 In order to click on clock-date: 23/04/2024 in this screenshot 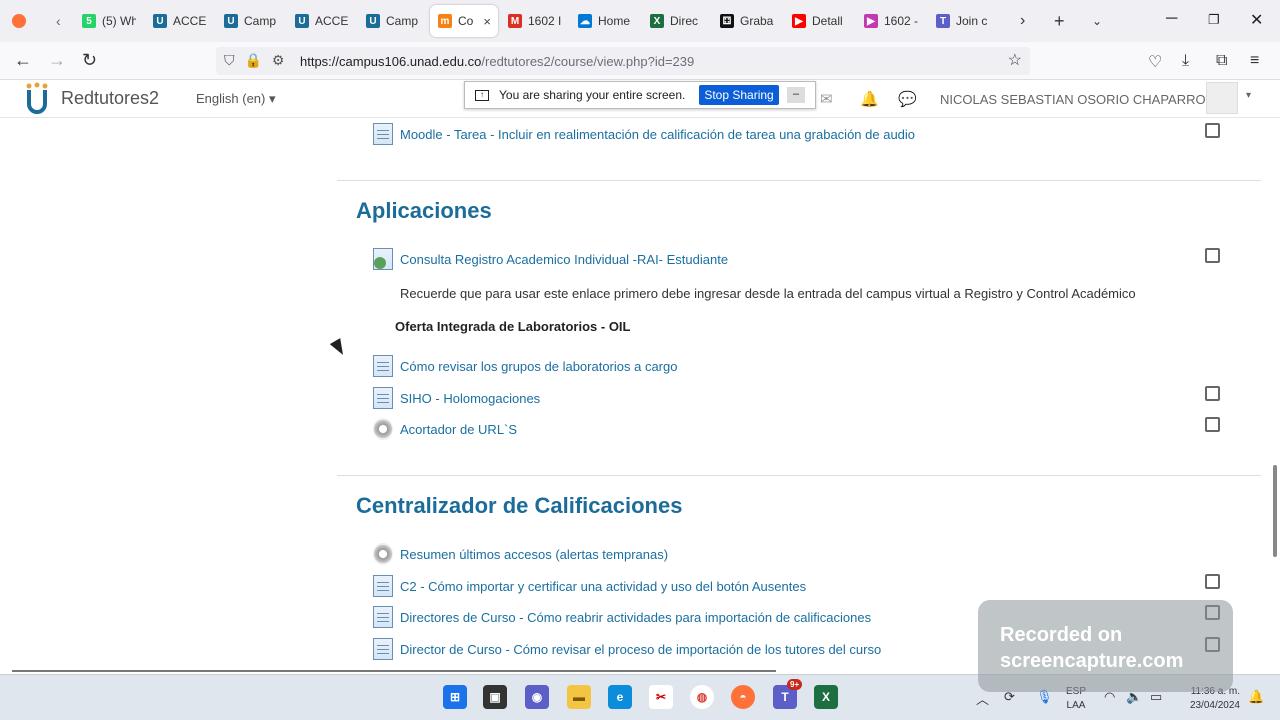, I will do `click(1214, 705)`.